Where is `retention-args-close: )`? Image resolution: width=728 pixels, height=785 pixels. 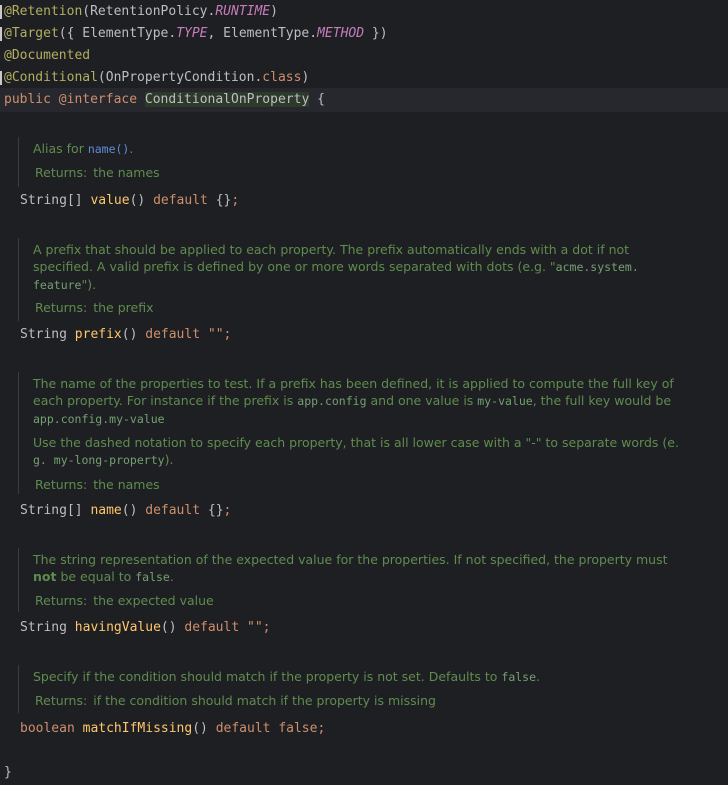 retention-args-close: ) is located at coordinates (274, 11).